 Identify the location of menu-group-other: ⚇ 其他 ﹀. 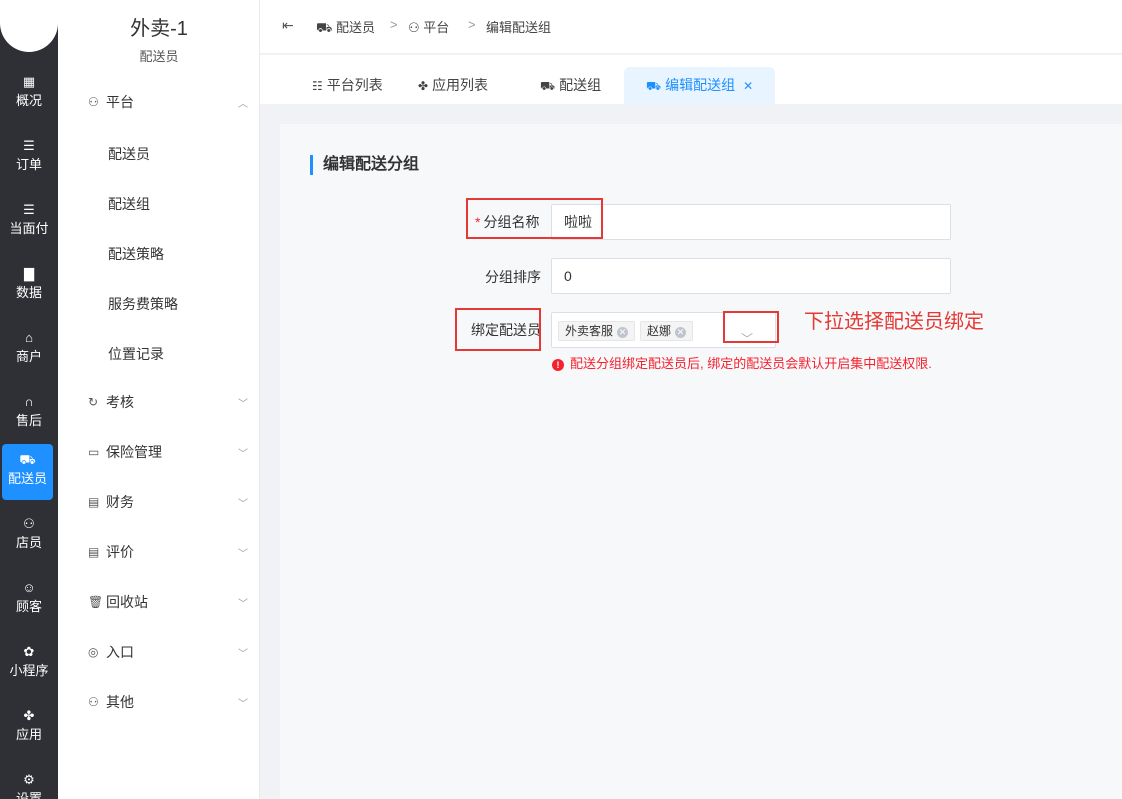
(168, 702).